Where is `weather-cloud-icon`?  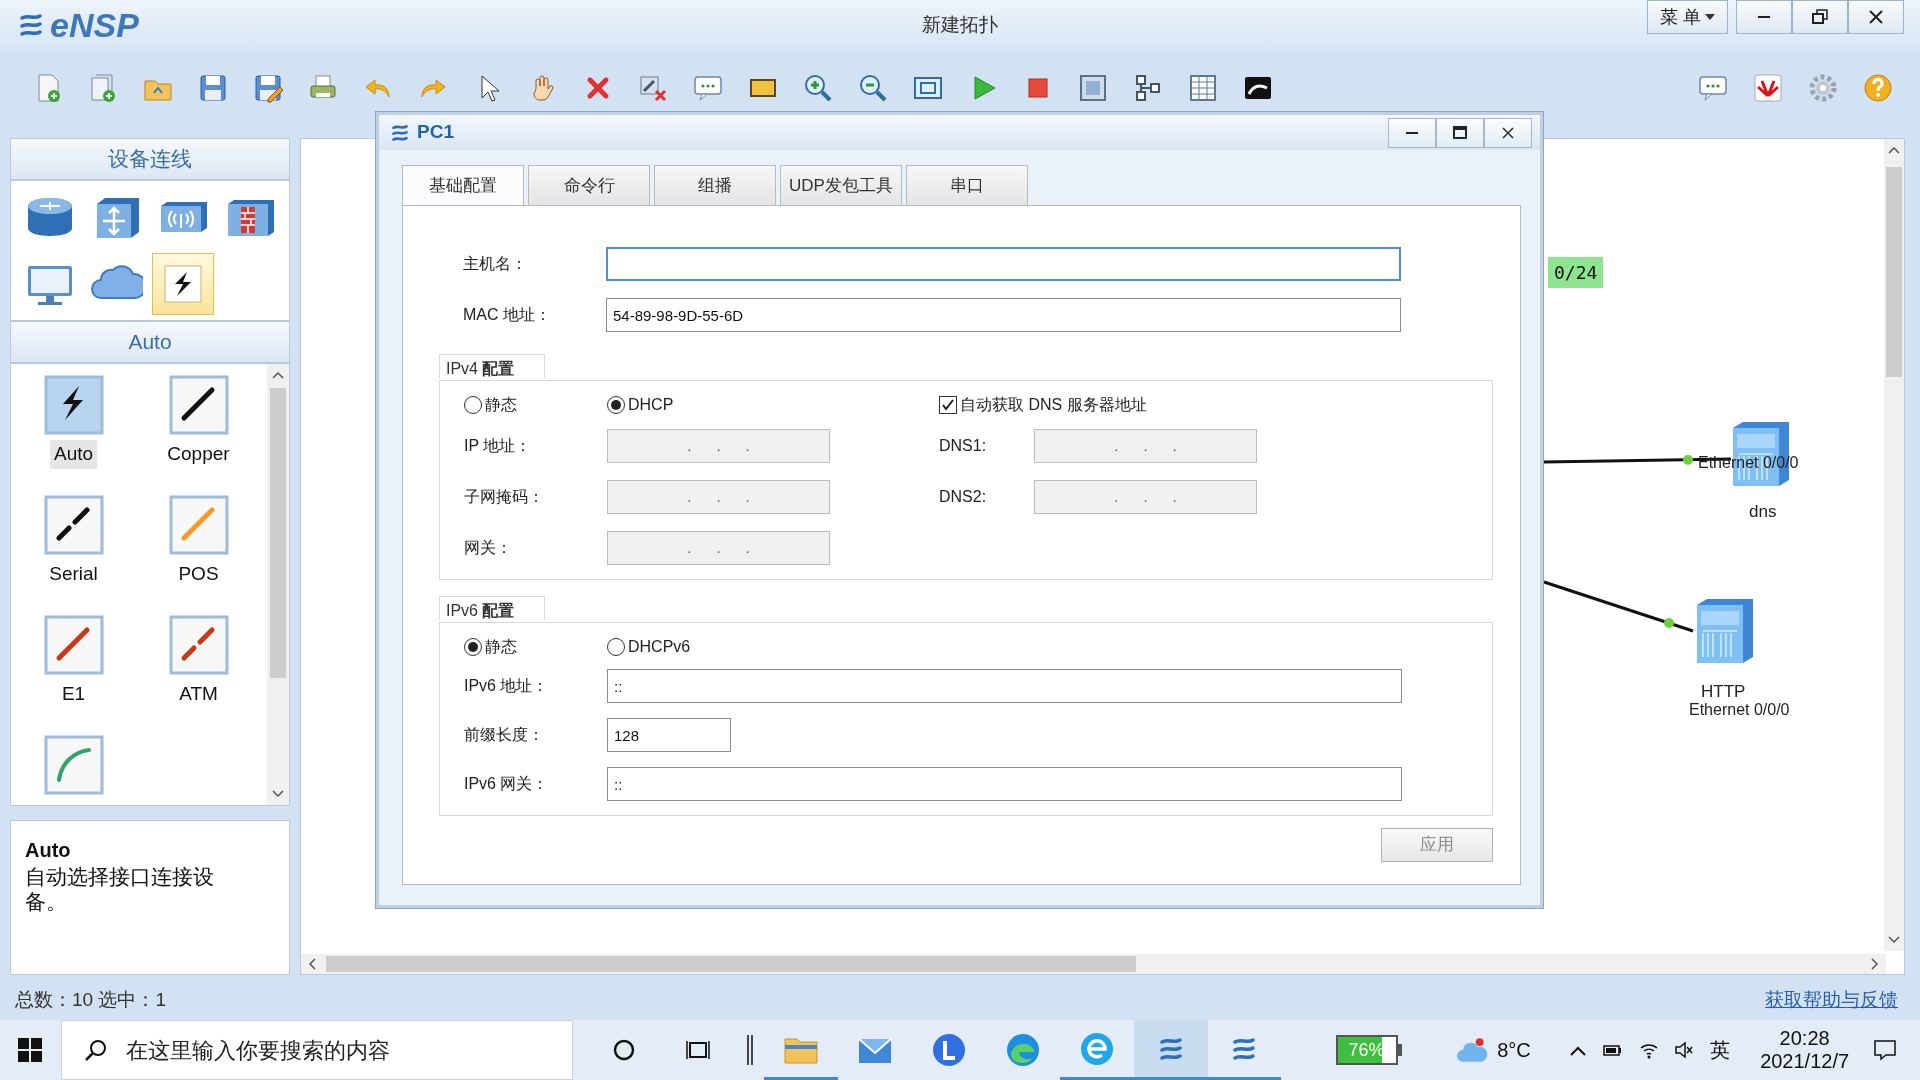
weather-cloud-icon is located at coordinates (1472, 1050).